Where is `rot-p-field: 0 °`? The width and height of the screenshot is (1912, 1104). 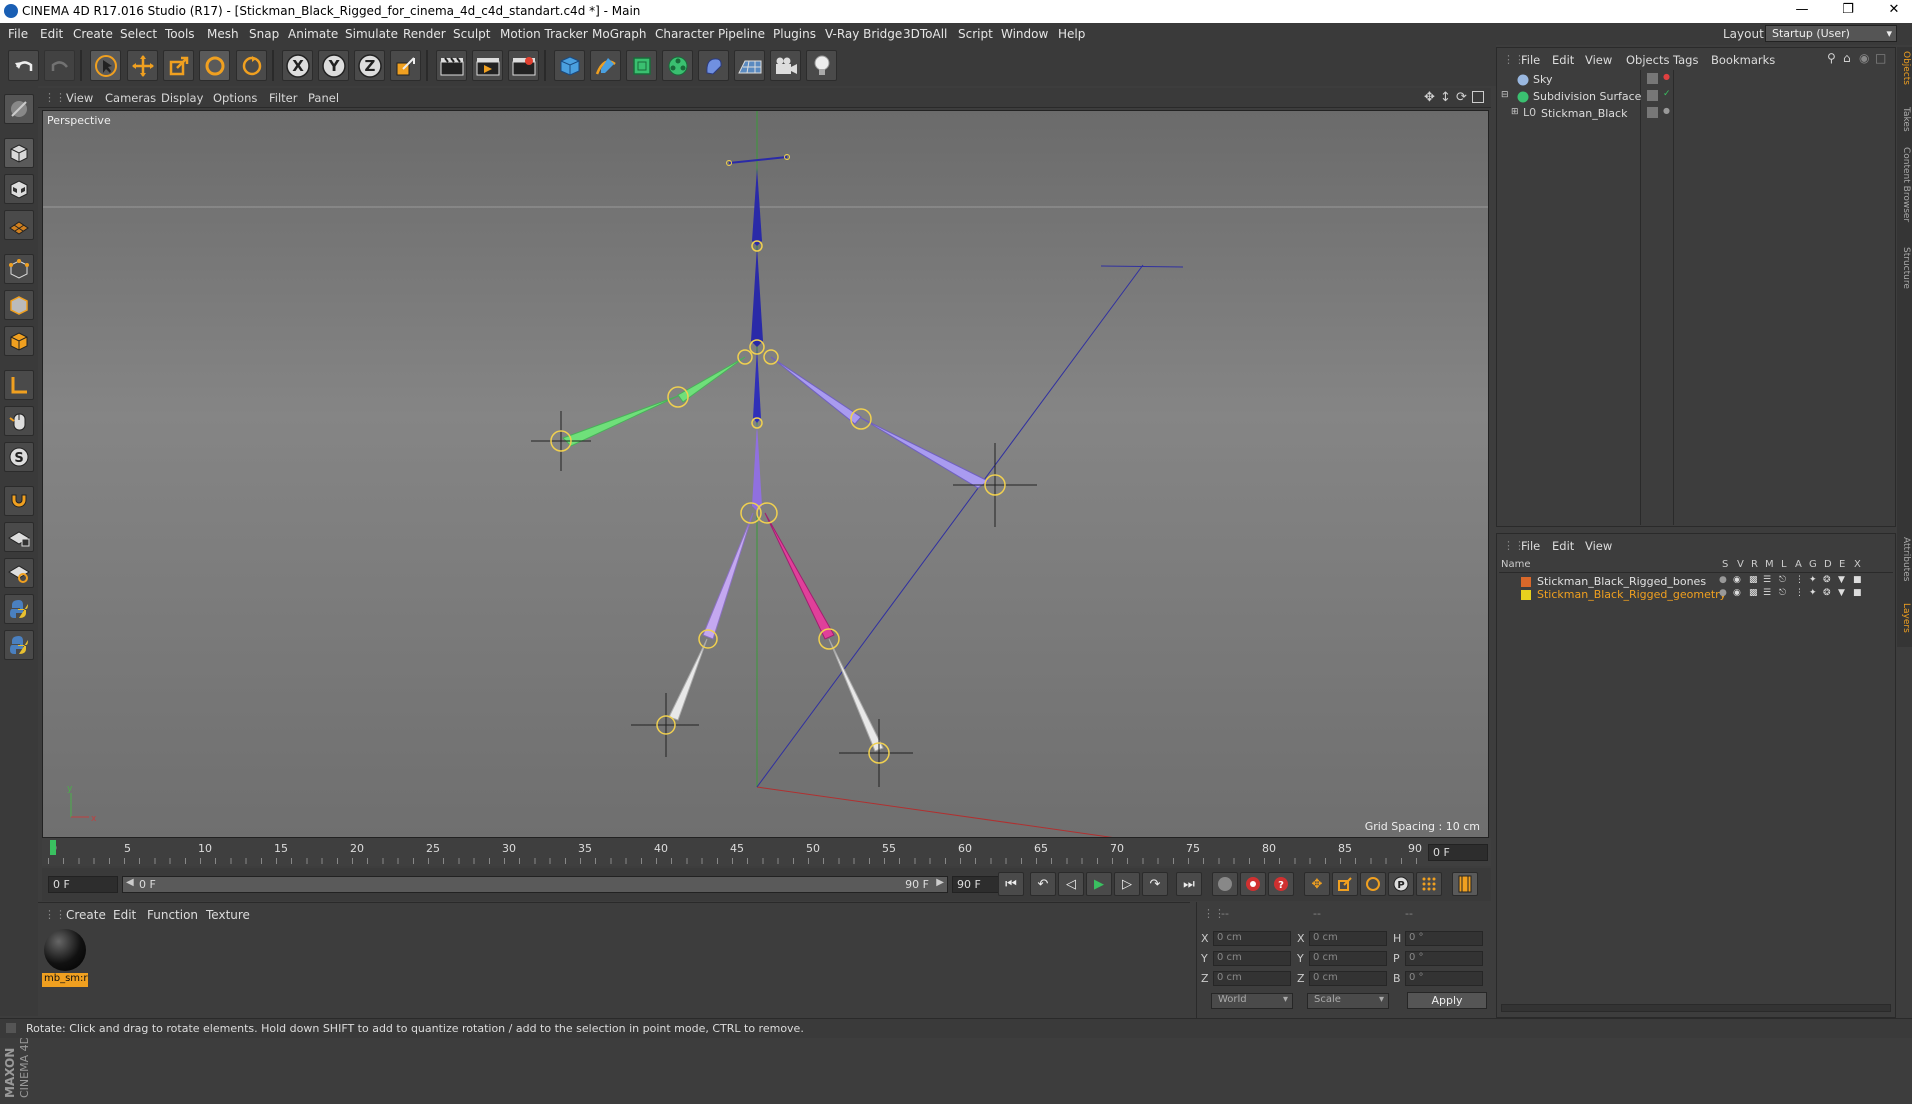
rot-p-field: 0 ° is located at coordinates (1444, 958).